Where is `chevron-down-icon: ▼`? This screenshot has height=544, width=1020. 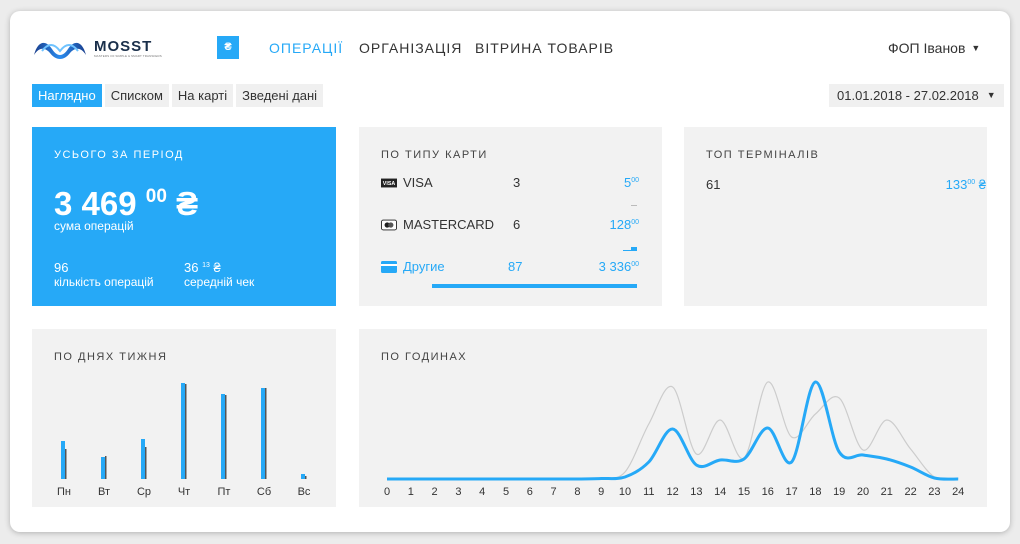
chevron-down-icon: ▼ is located at coordinates (976, 48).